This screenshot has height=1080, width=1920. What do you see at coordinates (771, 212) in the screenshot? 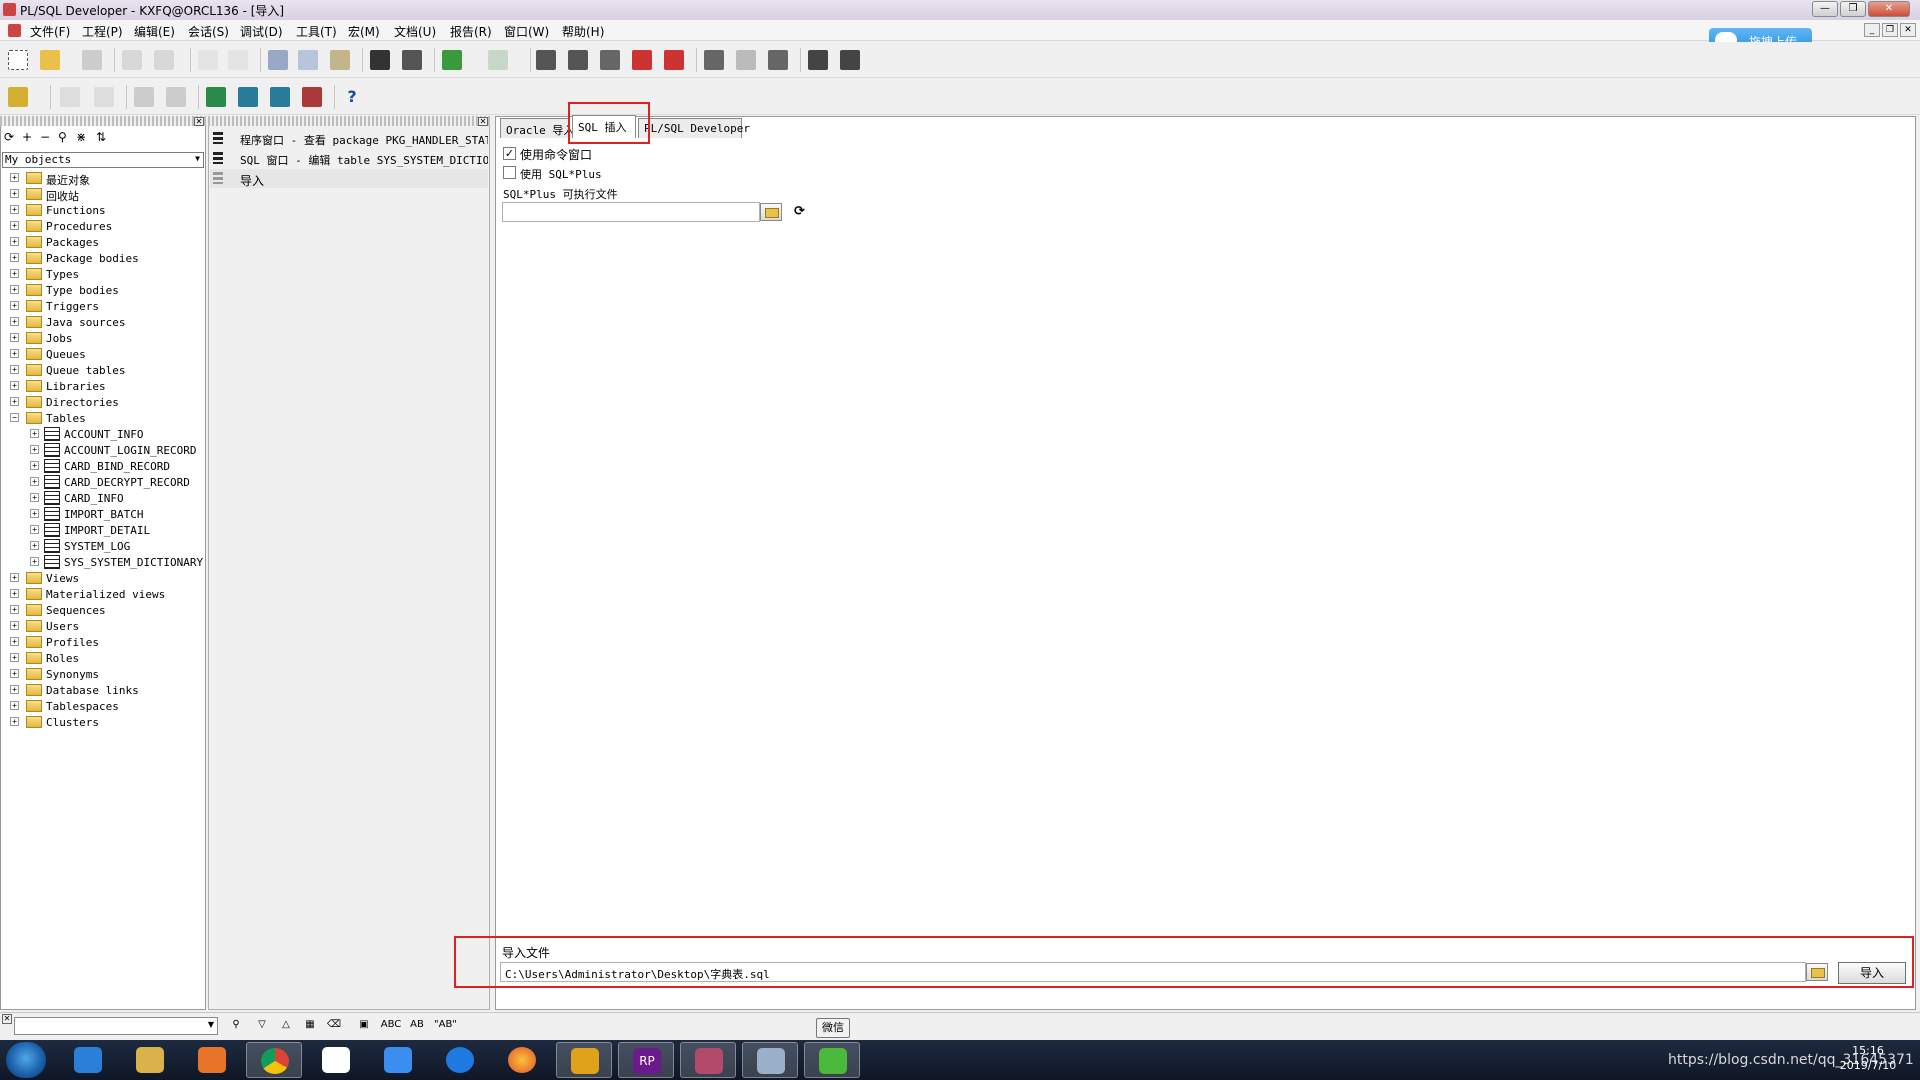
I see `browse-sqlplus-button` at bounding box center [771, 212].